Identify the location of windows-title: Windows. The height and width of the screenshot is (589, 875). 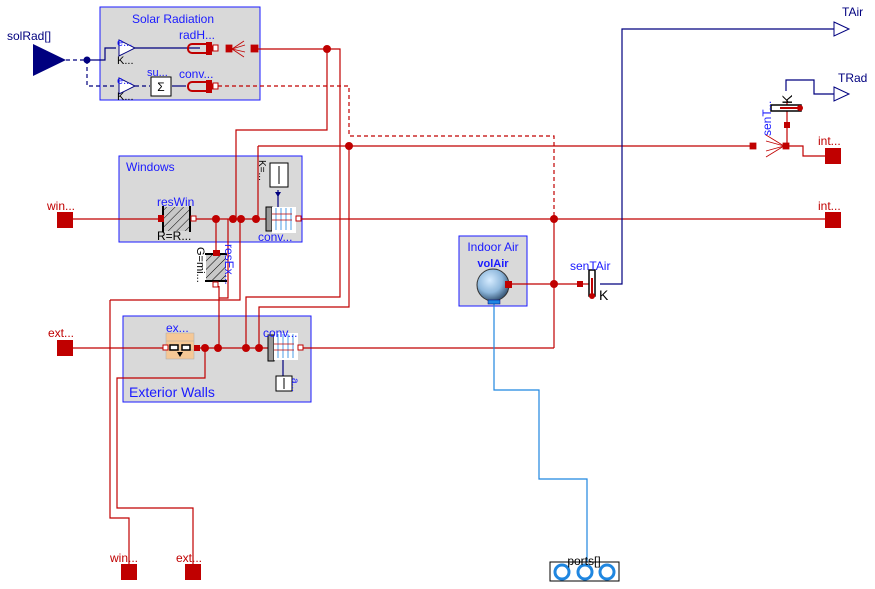
(150, 167).